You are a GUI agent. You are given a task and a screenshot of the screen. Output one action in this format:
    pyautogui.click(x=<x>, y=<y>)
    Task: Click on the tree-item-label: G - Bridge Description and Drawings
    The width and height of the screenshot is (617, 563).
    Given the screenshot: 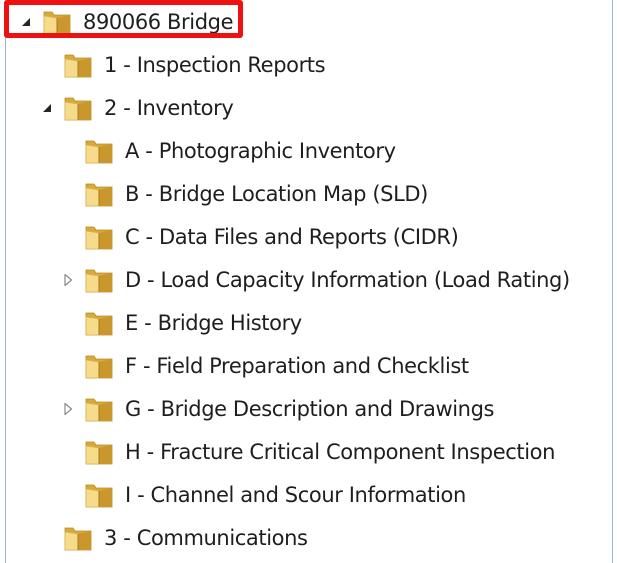 What is the action you would take?
    pyautogui.click(x=310, y=409)
    